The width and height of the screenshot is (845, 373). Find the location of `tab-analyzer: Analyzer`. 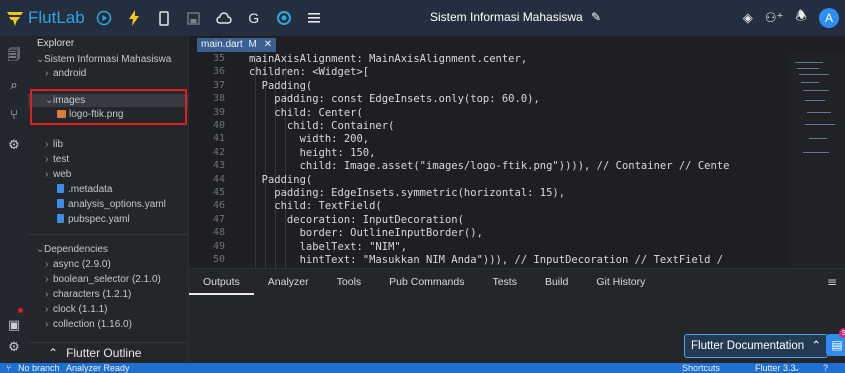

tab-analyzer: Analyzer is located at coordinates (288, 282).